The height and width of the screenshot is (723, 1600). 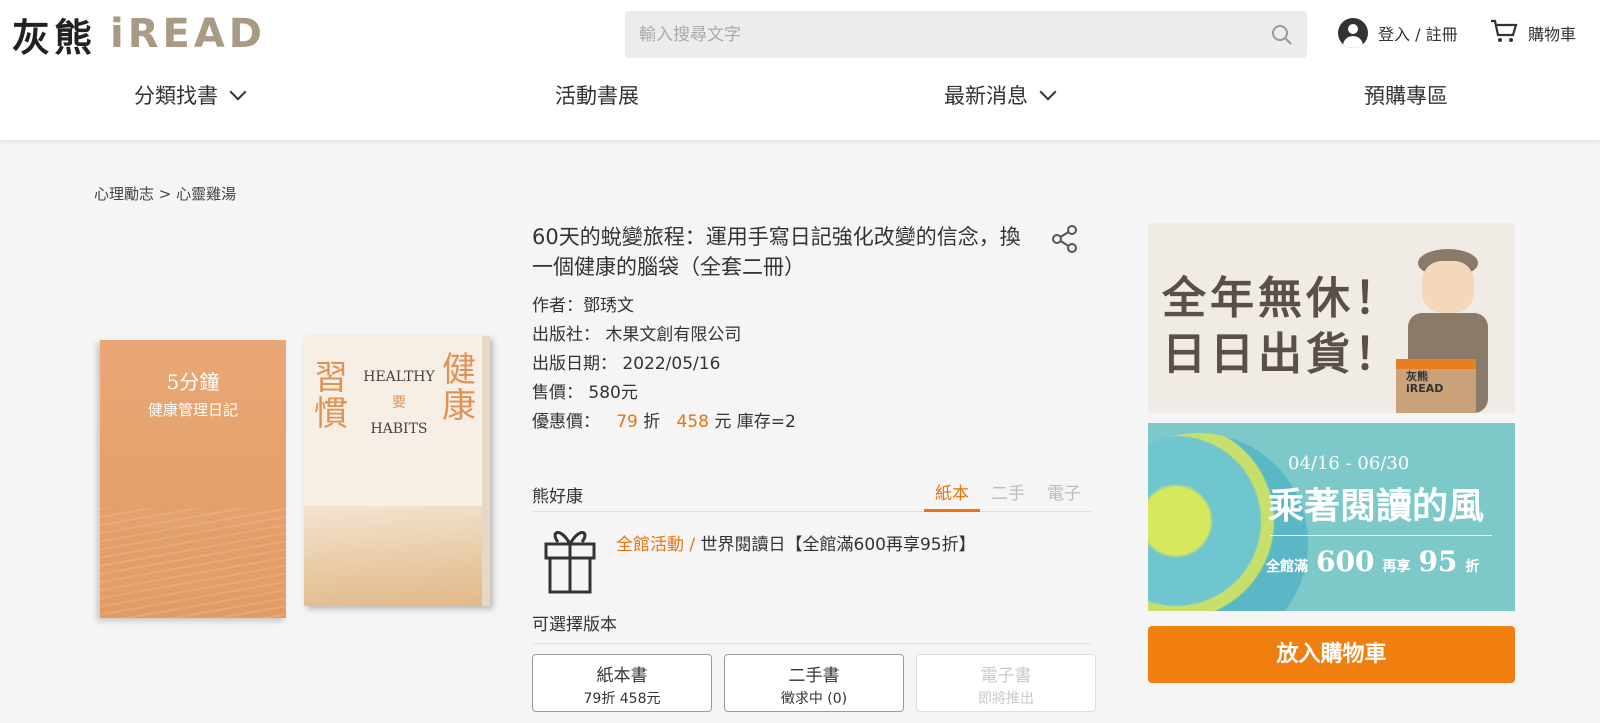 What do you see at coordinates (298, 477) in the screenshot?
I see `book-cover-image: 5分鐘健康管理日記 習慣 健康 HEALTHY 要 HABITS` at bounding box center [298, 477].